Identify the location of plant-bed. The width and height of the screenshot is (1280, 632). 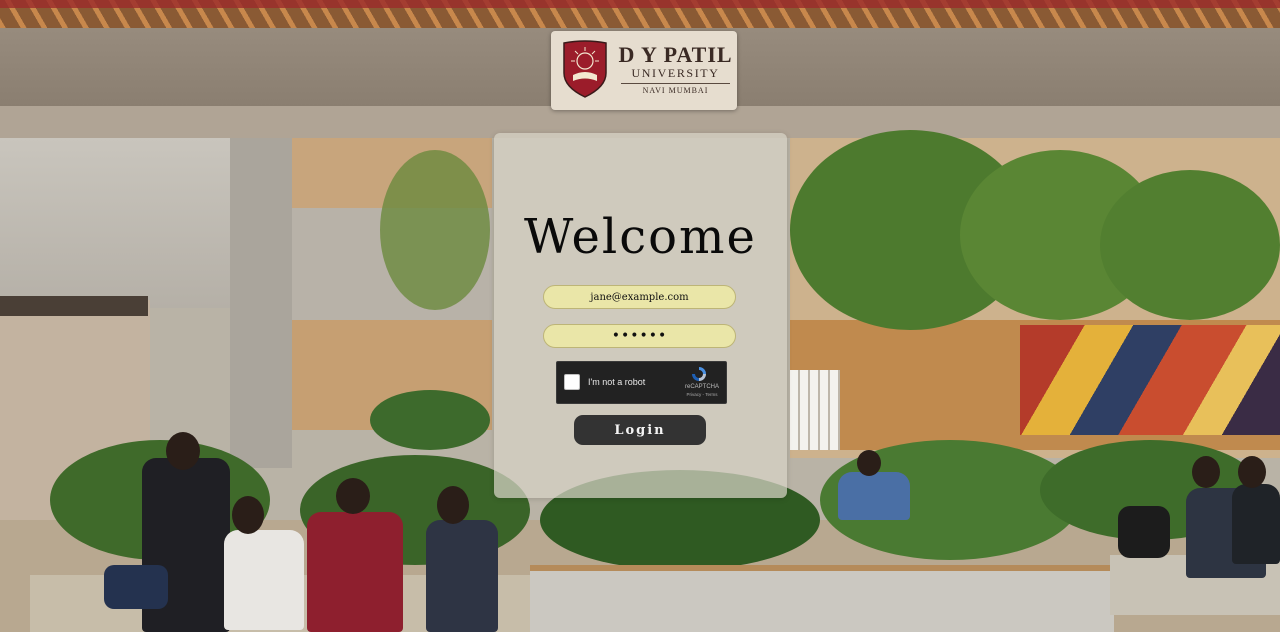
(430, 420).